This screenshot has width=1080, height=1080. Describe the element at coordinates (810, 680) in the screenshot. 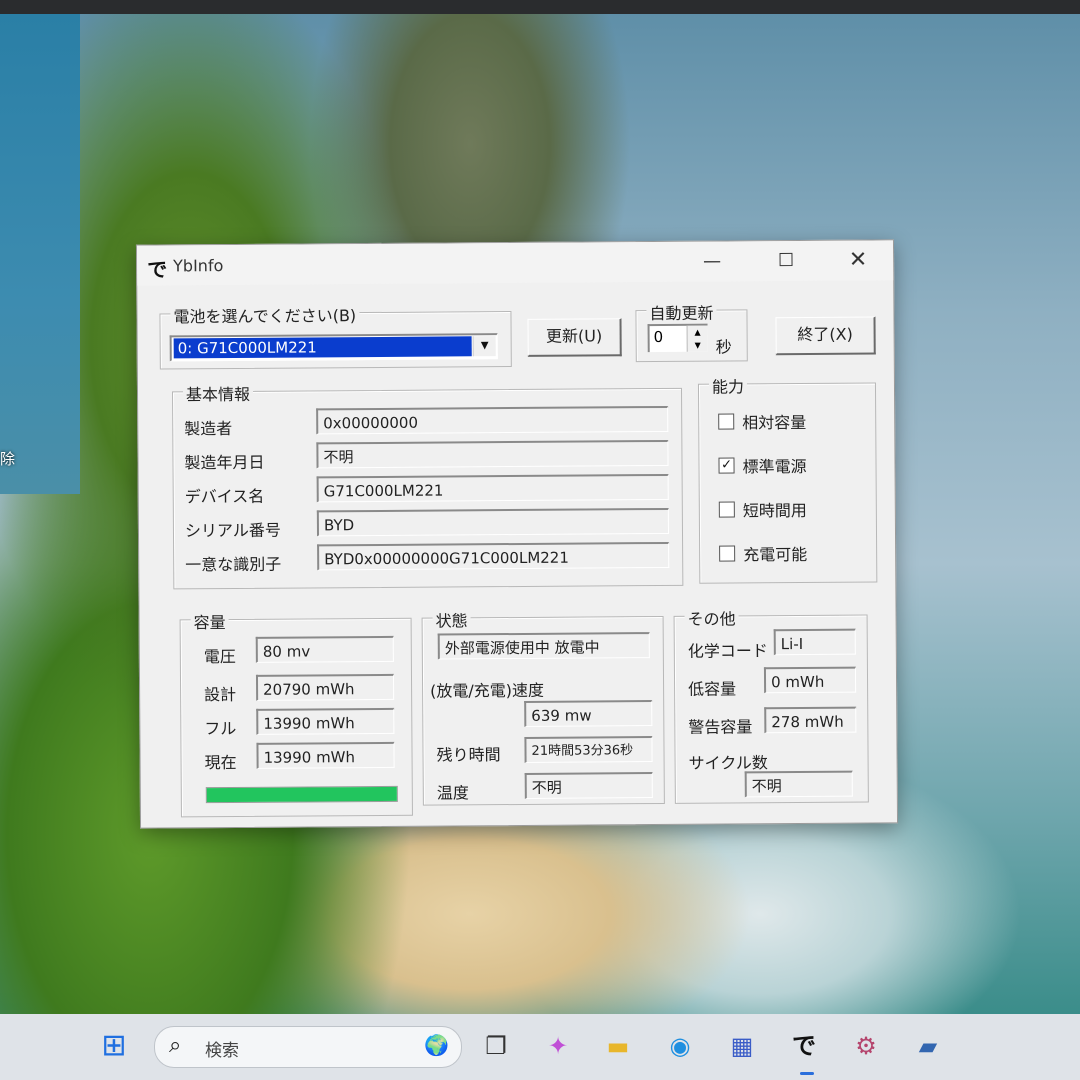

I see `low-capacity-field: 0 mWh` at that location.